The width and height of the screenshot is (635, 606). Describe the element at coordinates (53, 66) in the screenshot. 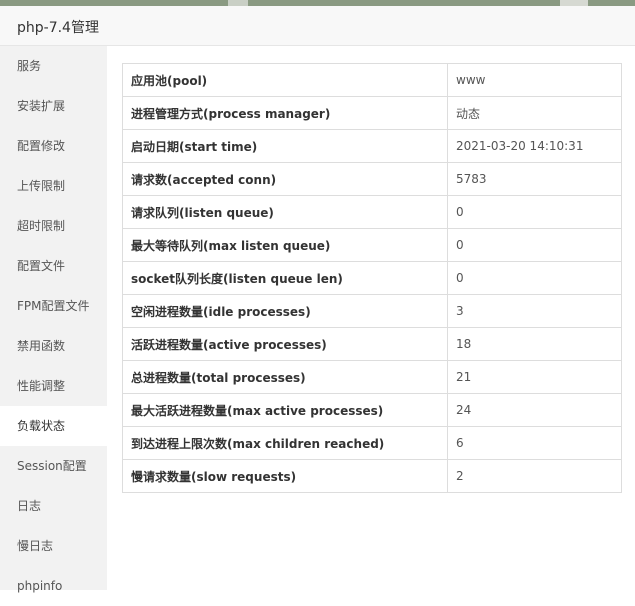

I see `sidebar-item-service: 服务` at that location.